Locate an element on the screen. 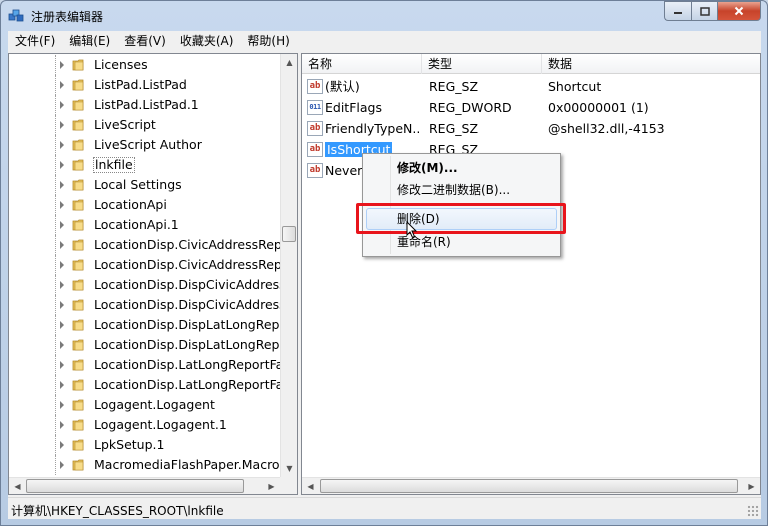 The height and width of the screenshot is (526, 768). caption-buttons is located at coordinates (712, 11).